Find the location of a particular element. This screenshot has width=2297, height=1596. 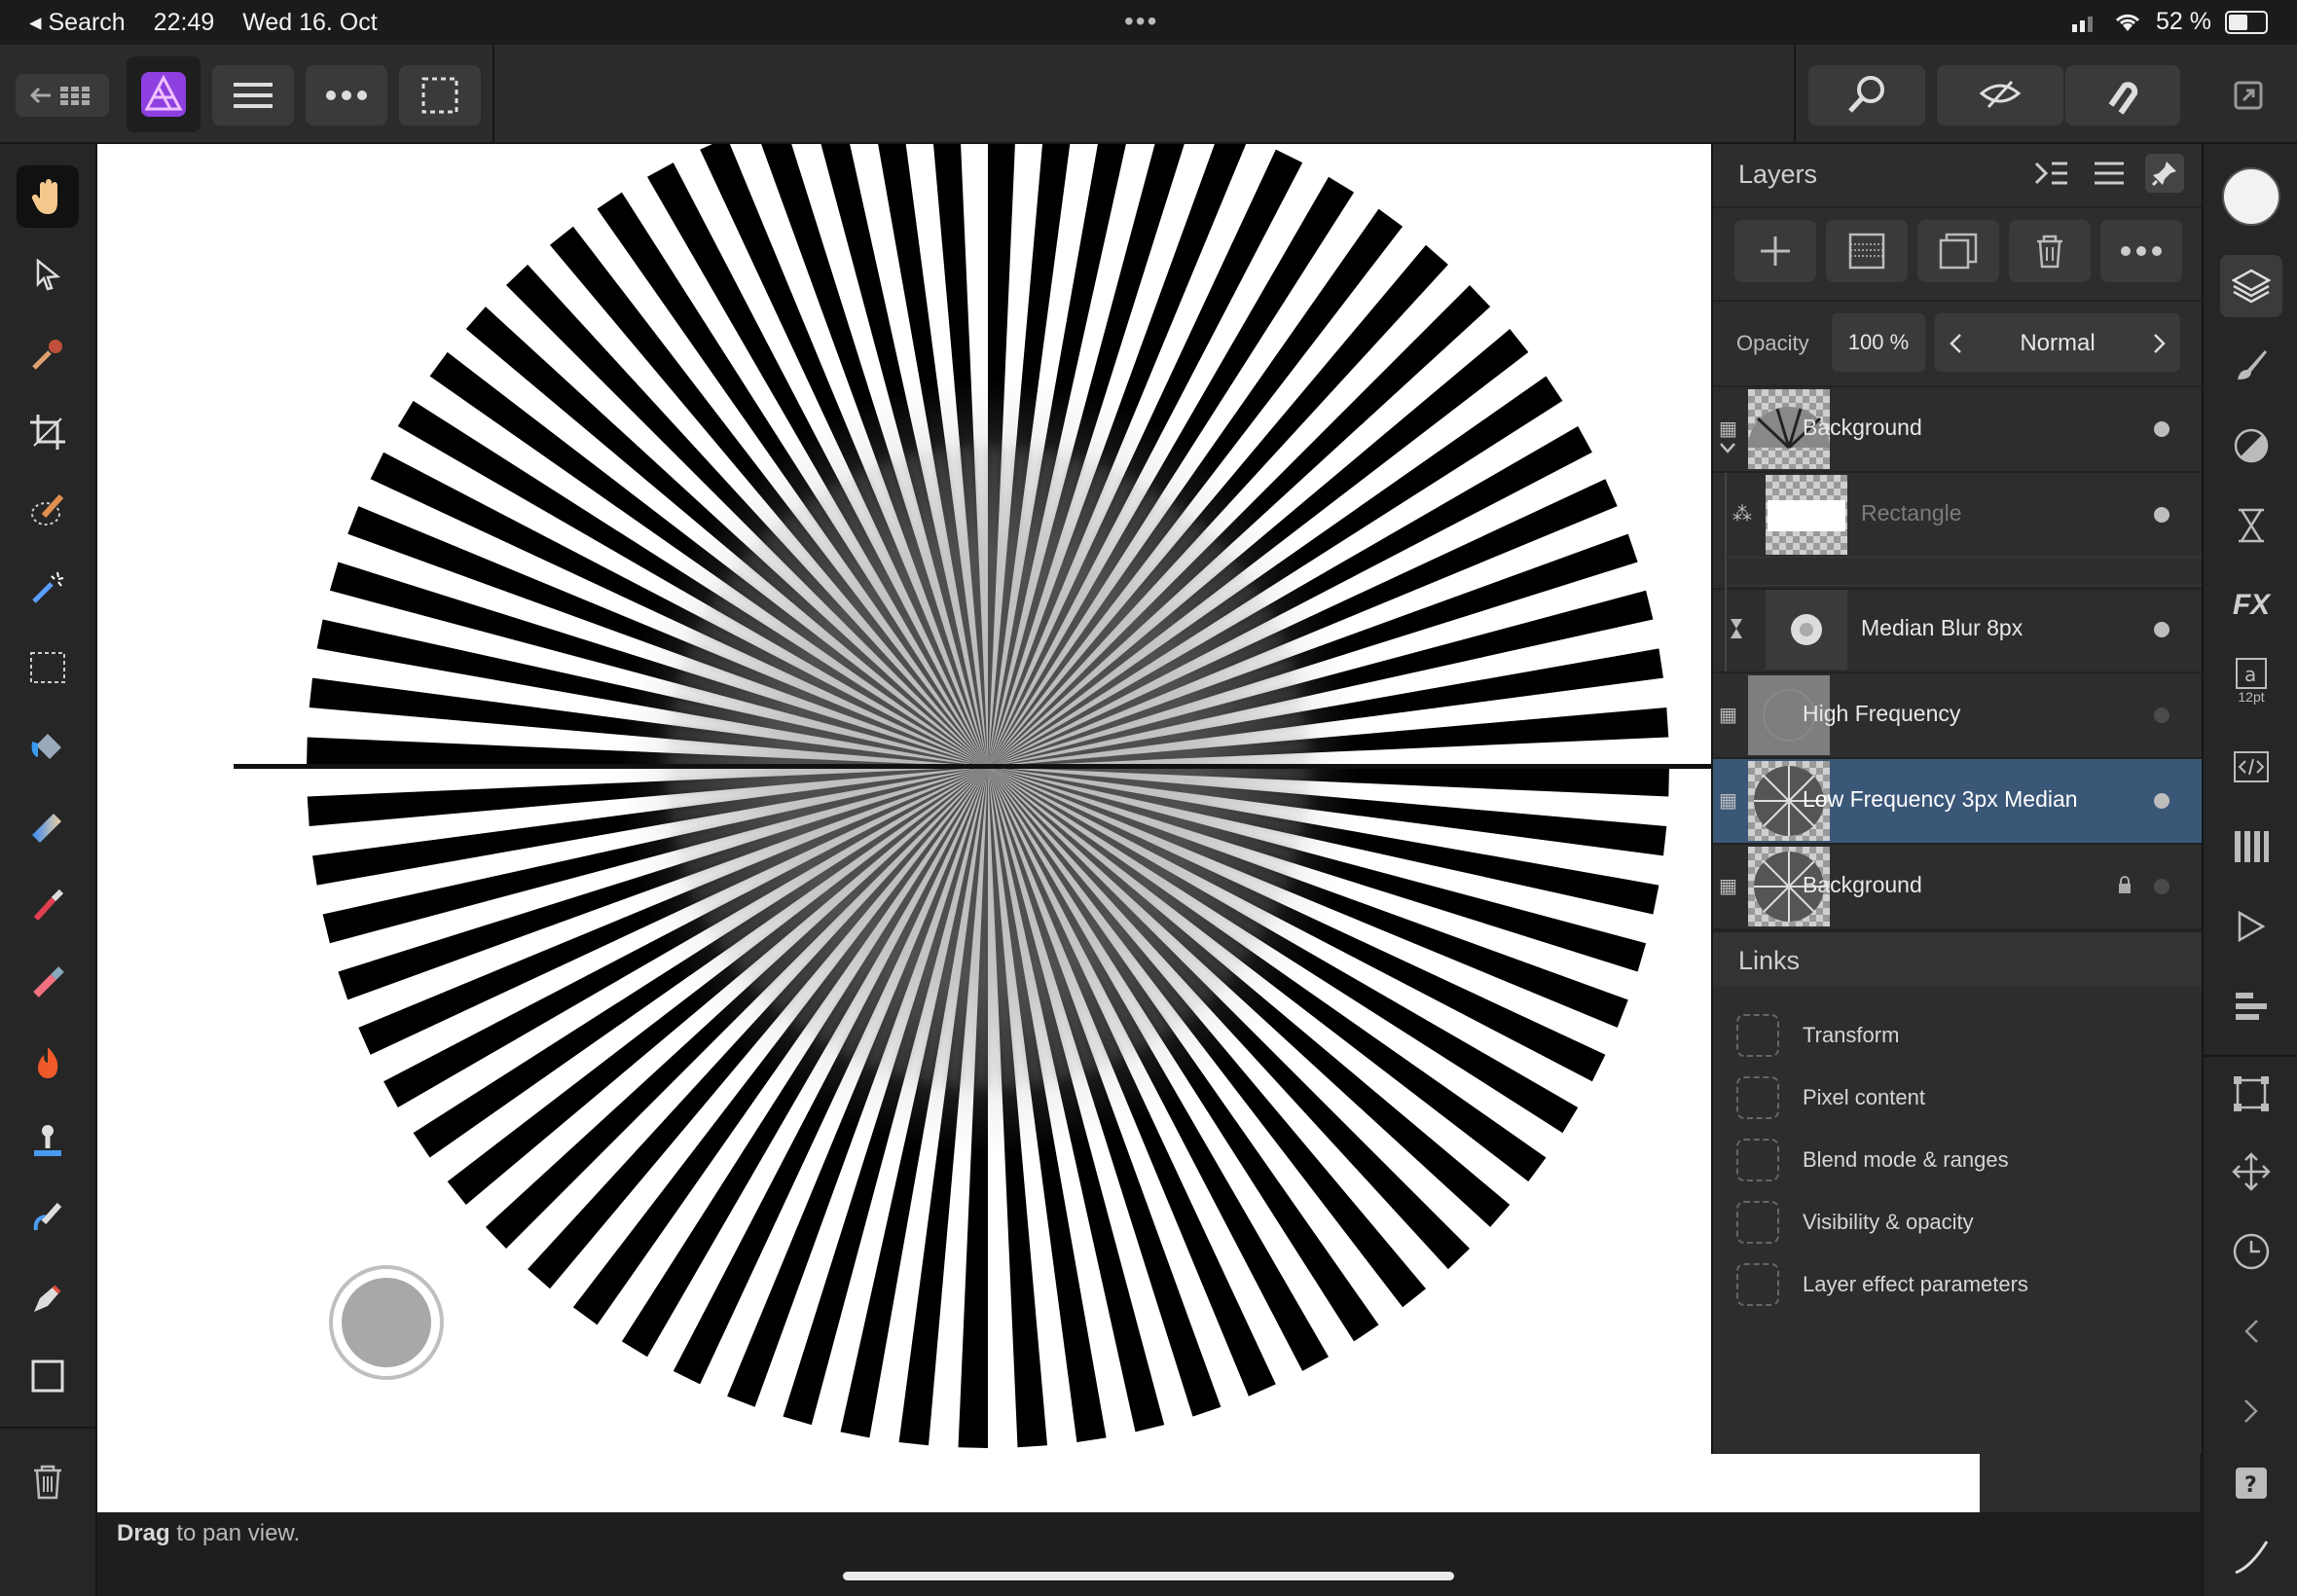

navigator-studio-button is located at coordinates (2251, 1172).